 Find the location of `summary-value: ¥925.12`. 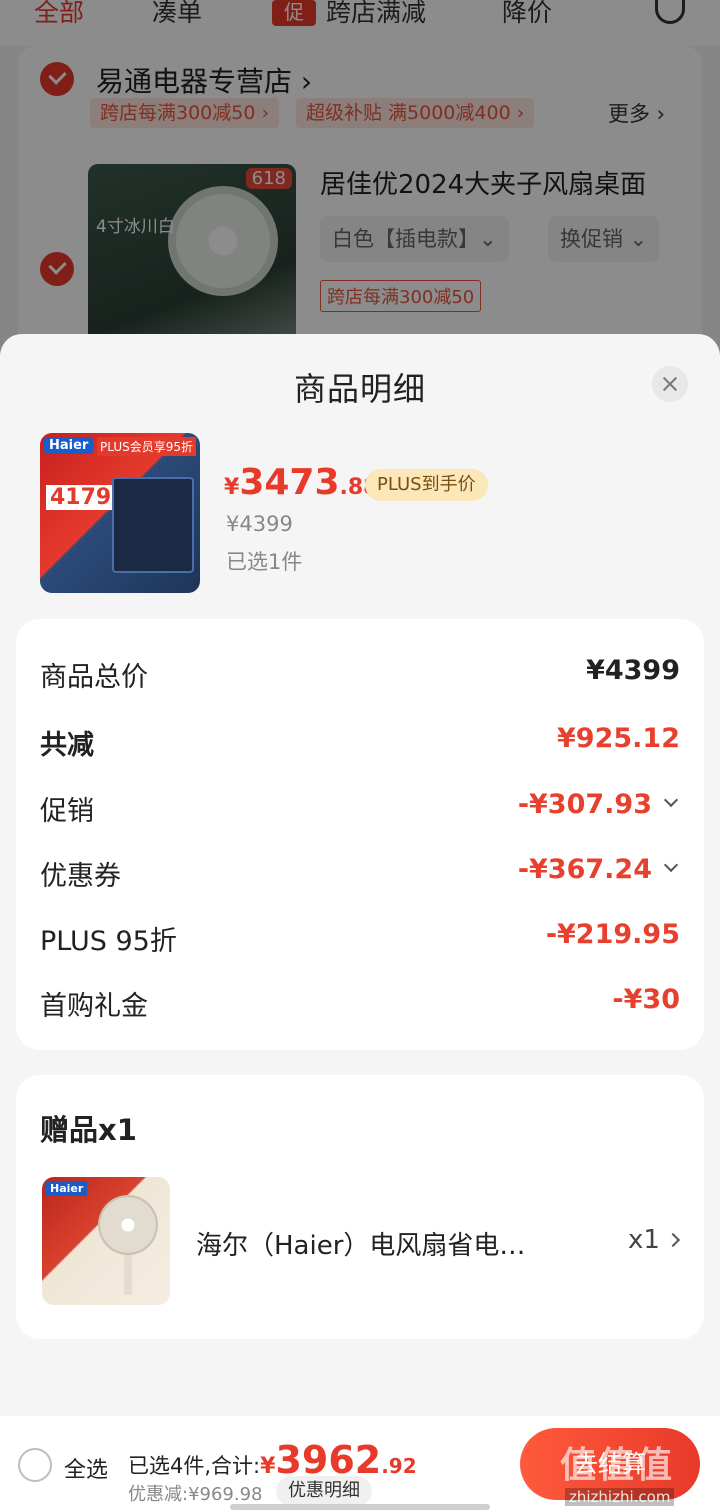

summary-value: ¥925.12 is located at coordinates (618, 738).